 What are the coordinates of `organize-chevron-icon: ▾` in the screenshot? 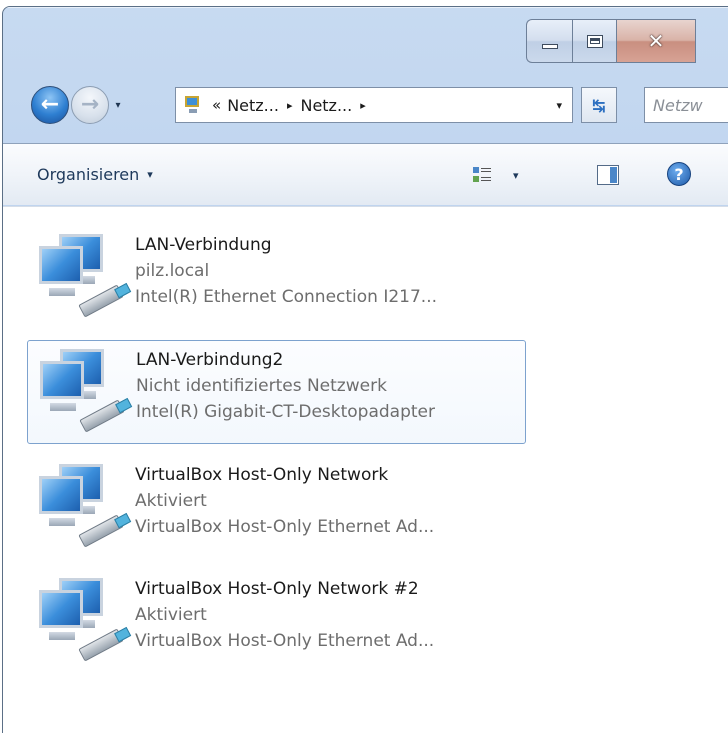 It's located at (150, 174).